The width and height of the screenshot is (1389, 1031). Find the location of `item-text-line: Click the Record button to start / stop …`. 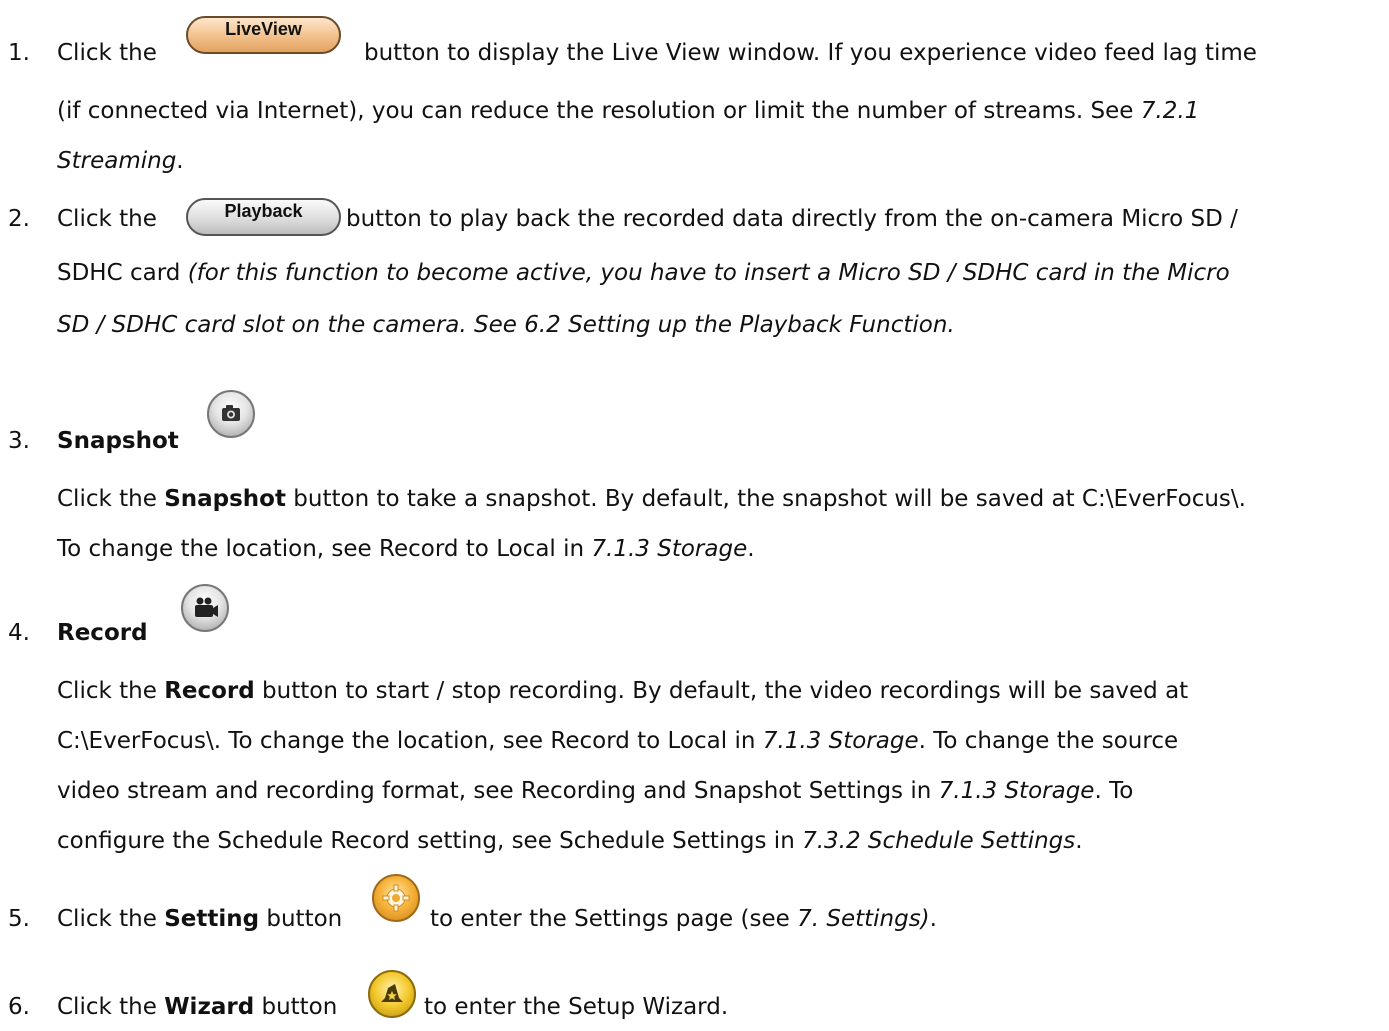

item-text-line: Click the Record button to start / stop … is located at coordinates (623, 691).